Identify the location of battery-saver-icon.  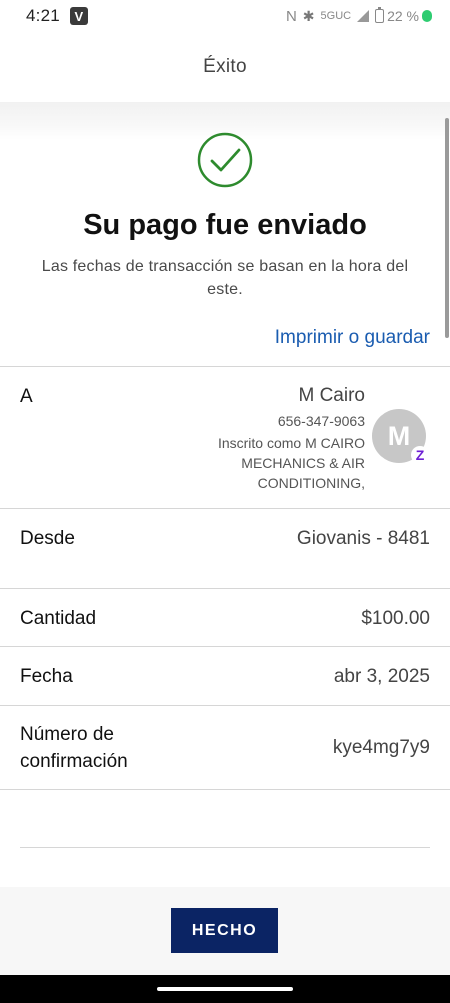
(427, 16).